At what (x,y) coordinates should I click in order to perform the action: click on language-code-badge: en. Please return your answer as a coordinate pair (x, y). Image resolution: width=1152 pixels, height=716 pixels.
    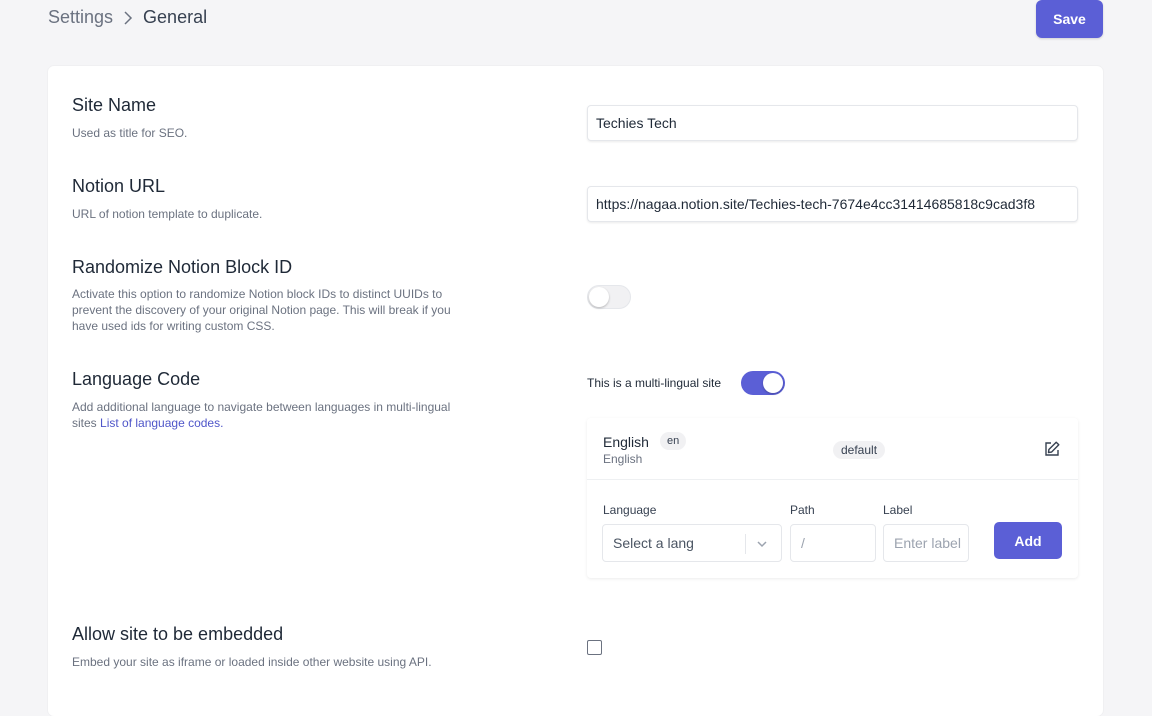
    Looking at the image, I should click on (673, 441).